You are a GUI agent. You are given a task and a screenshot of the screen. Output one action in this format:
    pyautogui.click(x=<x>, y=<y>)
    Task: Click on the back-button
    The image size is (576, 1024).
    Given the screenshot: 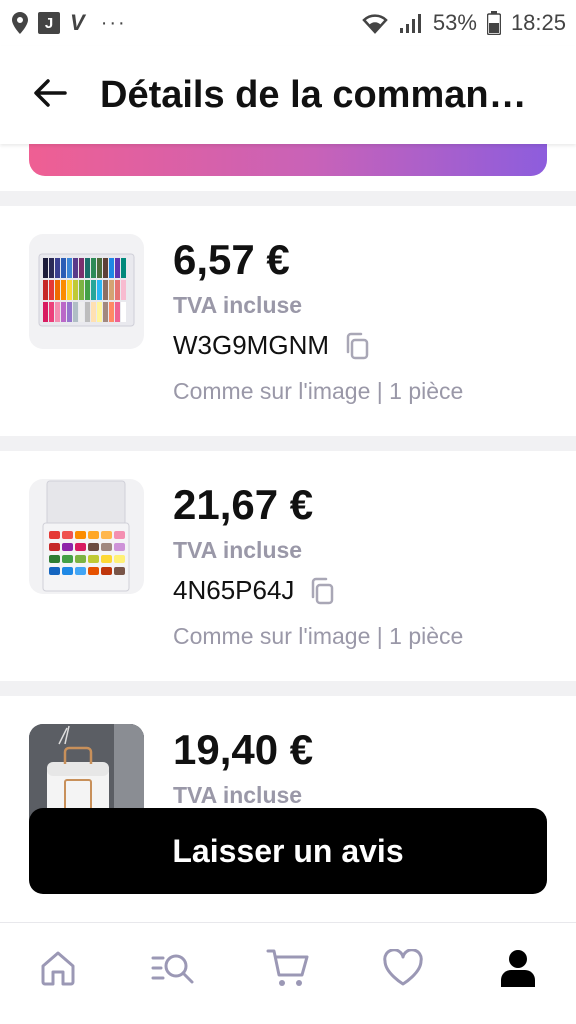 What is the action you would take?
    pyautogui.click(x=50, y=95)
    